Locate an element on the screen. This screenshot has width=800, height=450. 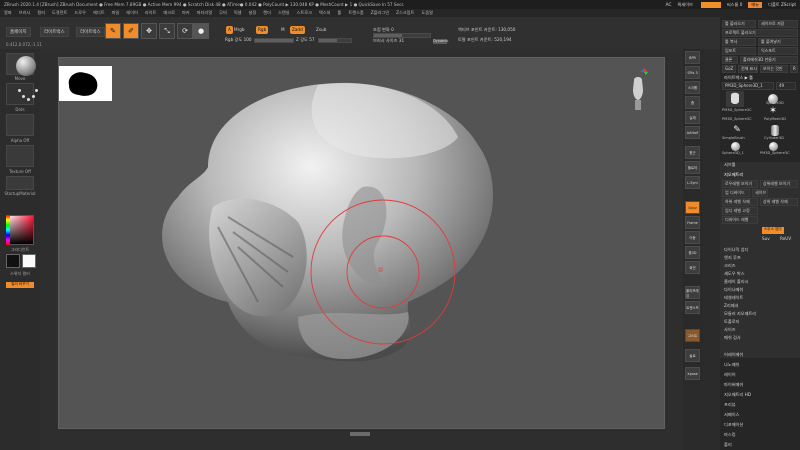
menu-light: 라이트 is located at coordinates (151, 13).